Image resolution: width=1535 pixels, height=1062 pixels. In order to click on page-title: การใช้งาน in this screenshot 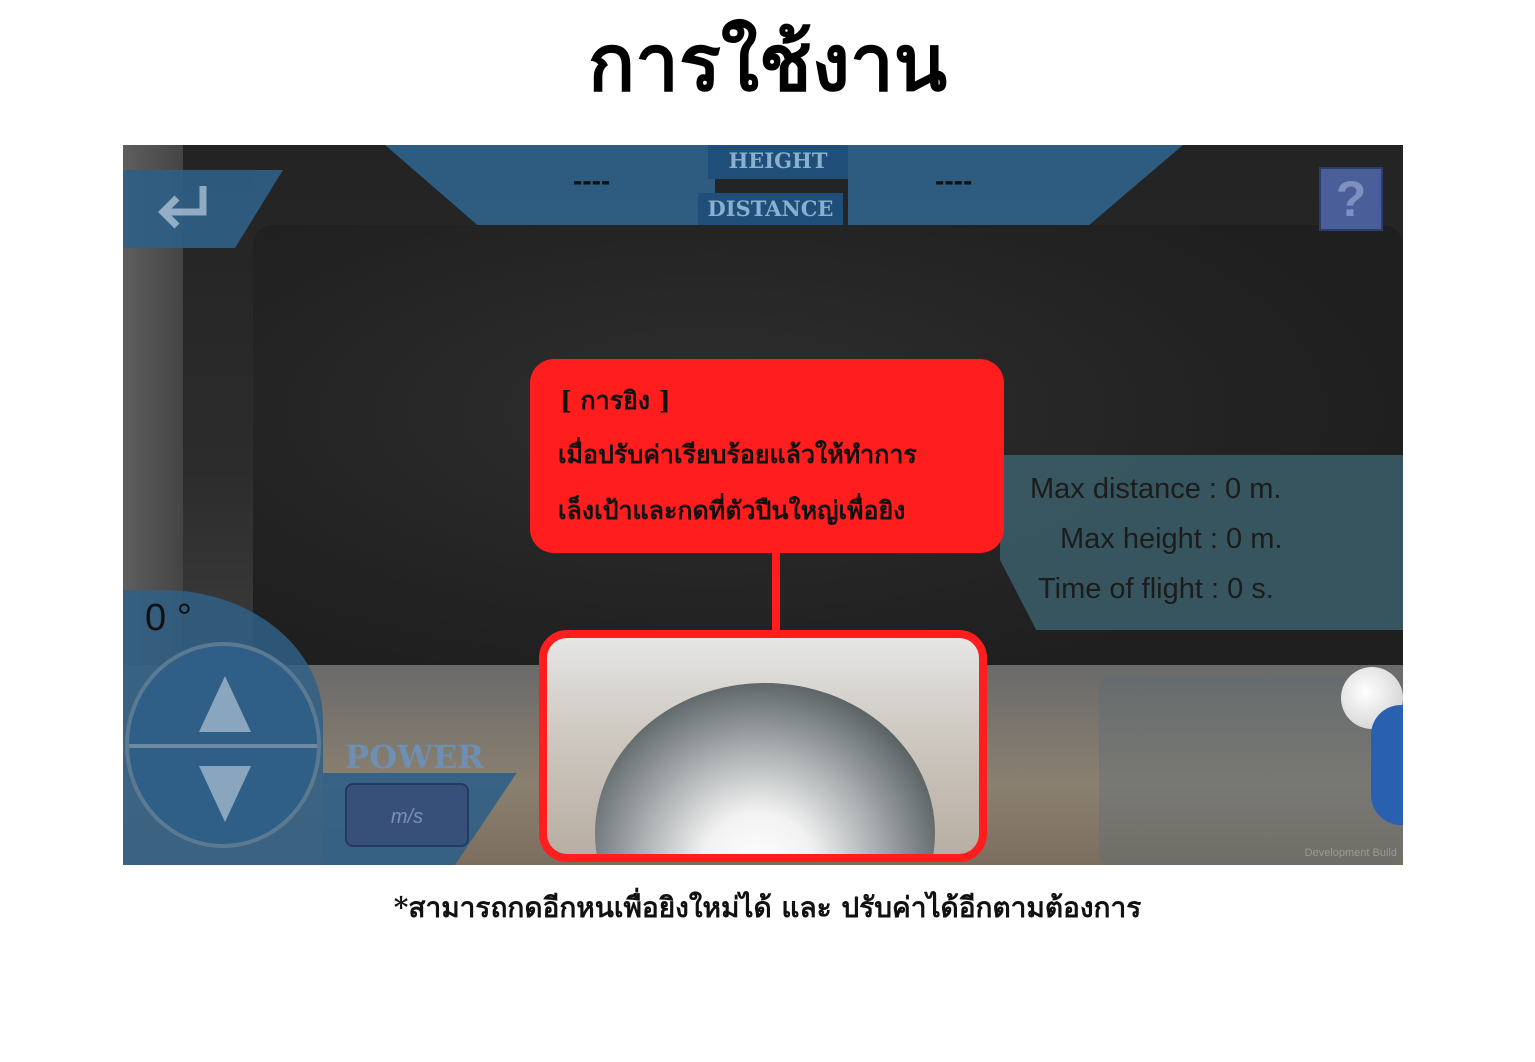, I will do `click(767, 63)`.